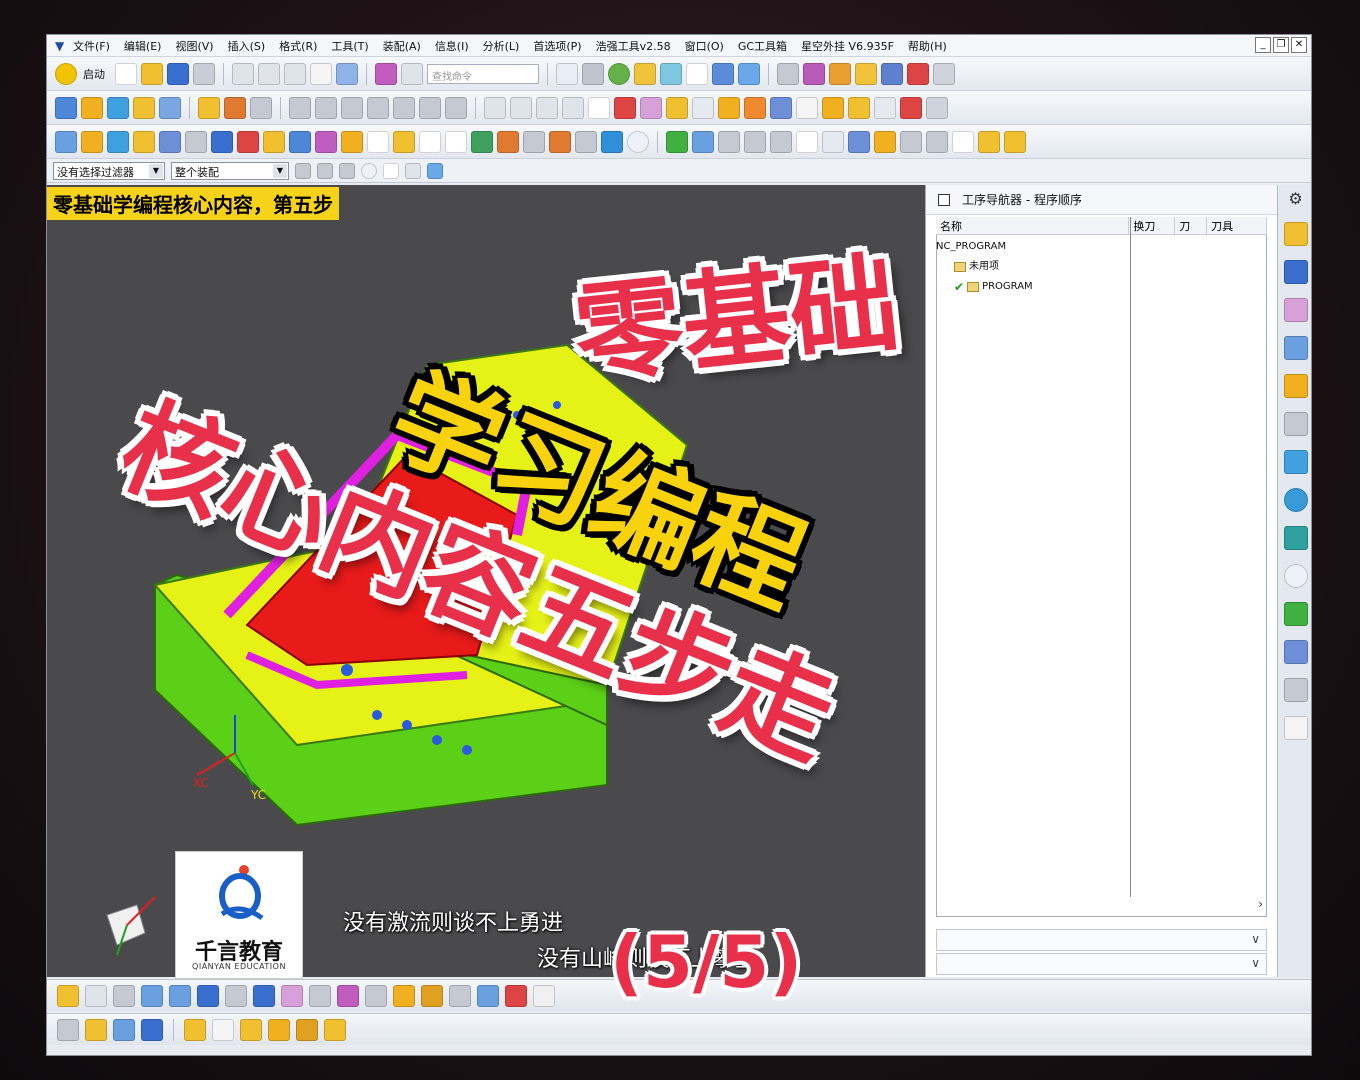 The width and height of the screenshot is (1360, 1080). What do you see at coordinates (703, 107) in the screenshot?
I see `search-object-icon` at bounding box center [703, 107].